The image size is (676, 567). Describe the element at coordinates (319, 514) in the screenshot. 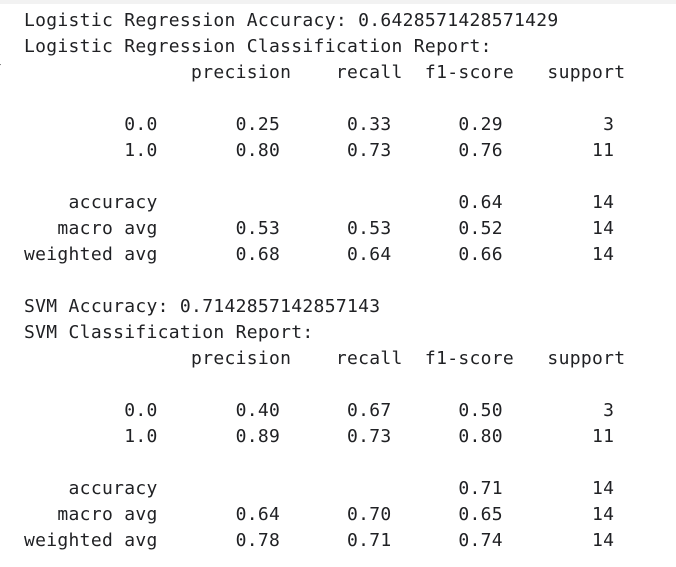

I see `svm-report-row-macro-avg: macro avg 0.64 0.70 0.65 14` at that location.